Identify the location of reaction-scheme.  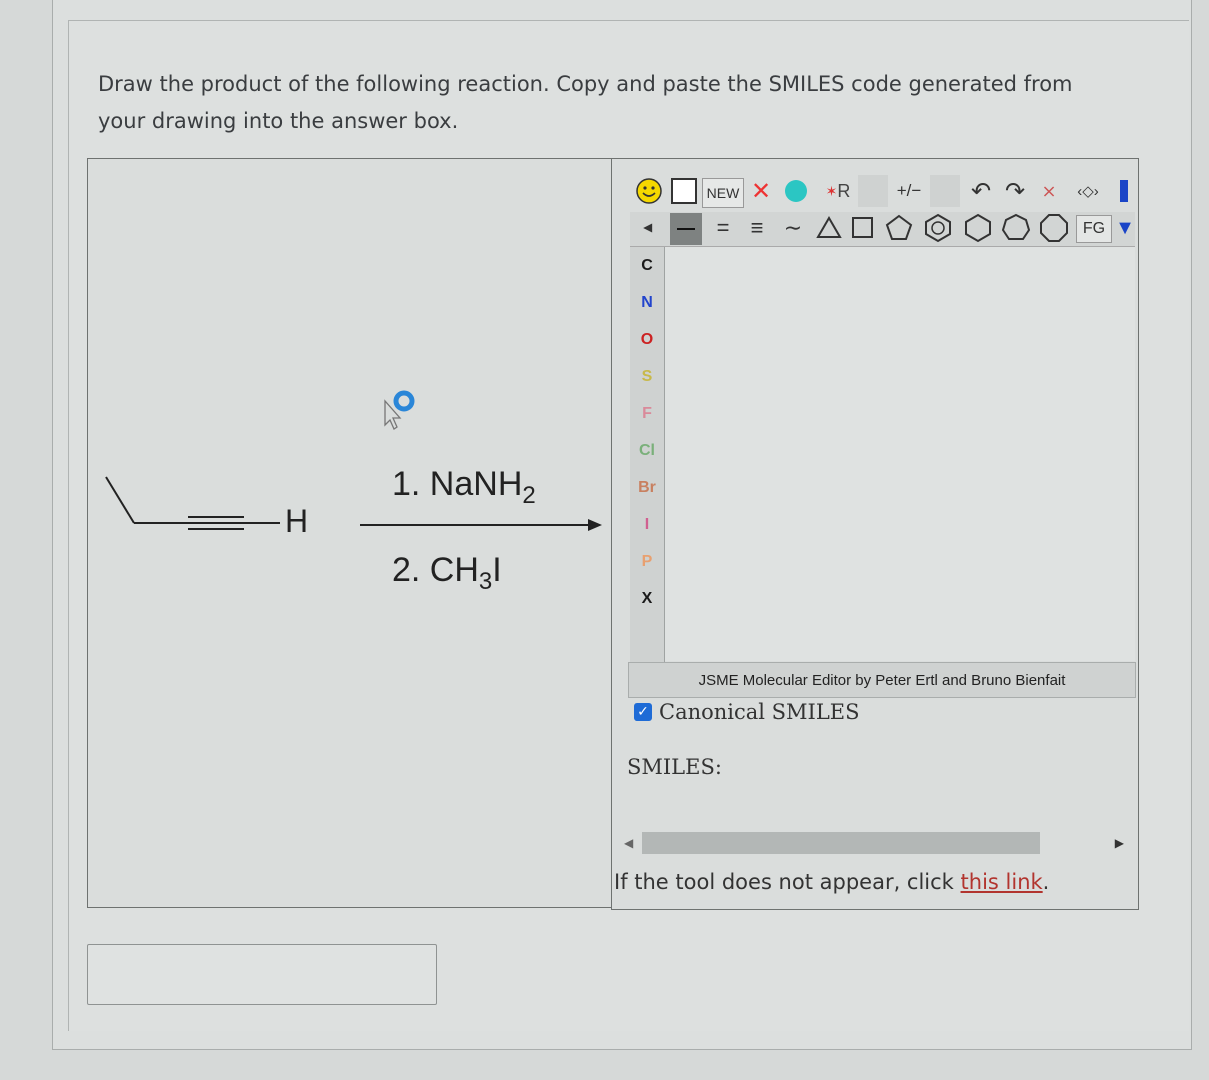
(353, 460).